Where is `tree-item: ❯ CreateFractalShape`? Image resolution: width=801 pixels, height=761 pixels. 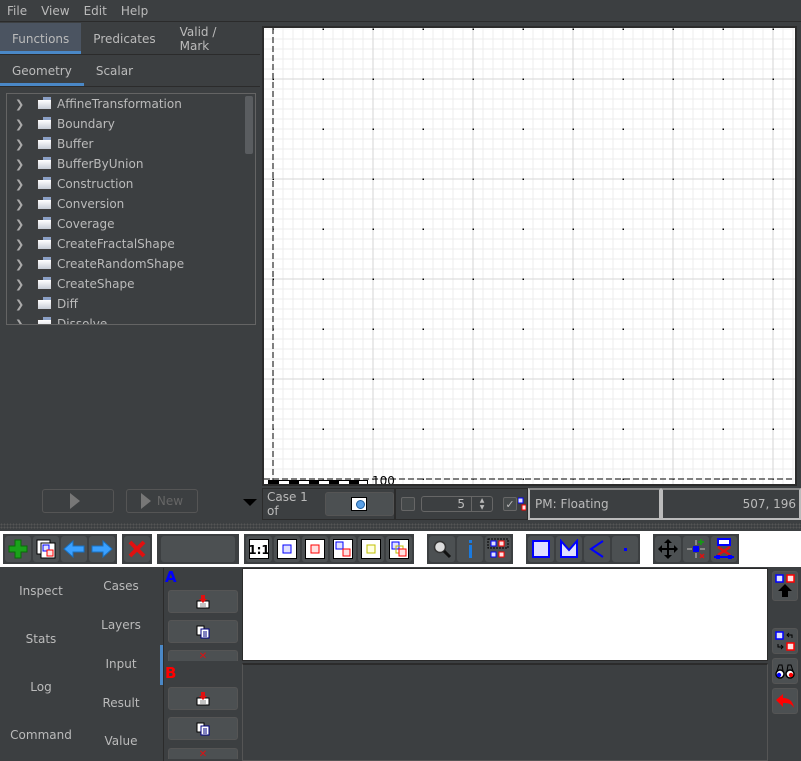 tree-item: ❯ CreateFractalShape is located at coordinates (131, 244).